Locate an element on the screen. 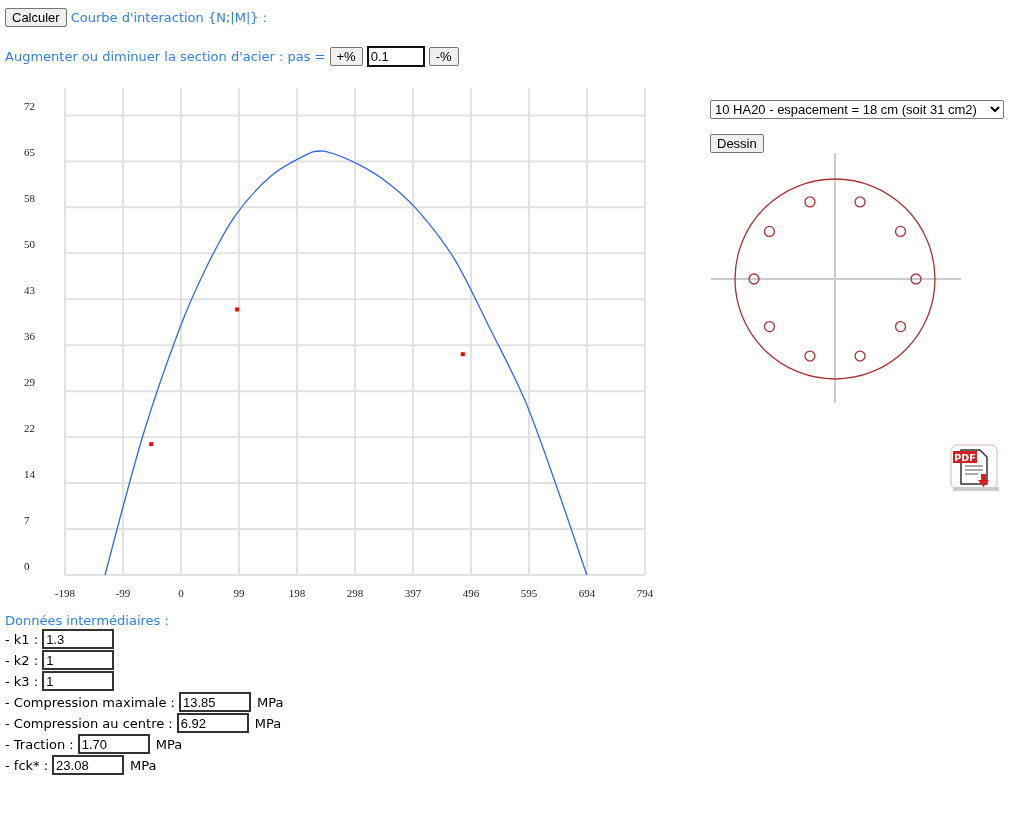  step-label: Augmenter ou diminuer la section d'acier : pas = is located at coordinates (165, 56).